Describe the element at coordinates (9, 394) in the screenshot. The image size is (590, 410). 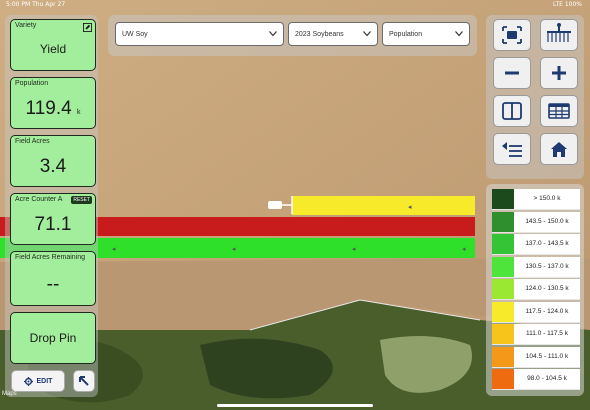
I see `maps-attribution: Maps` at that location.